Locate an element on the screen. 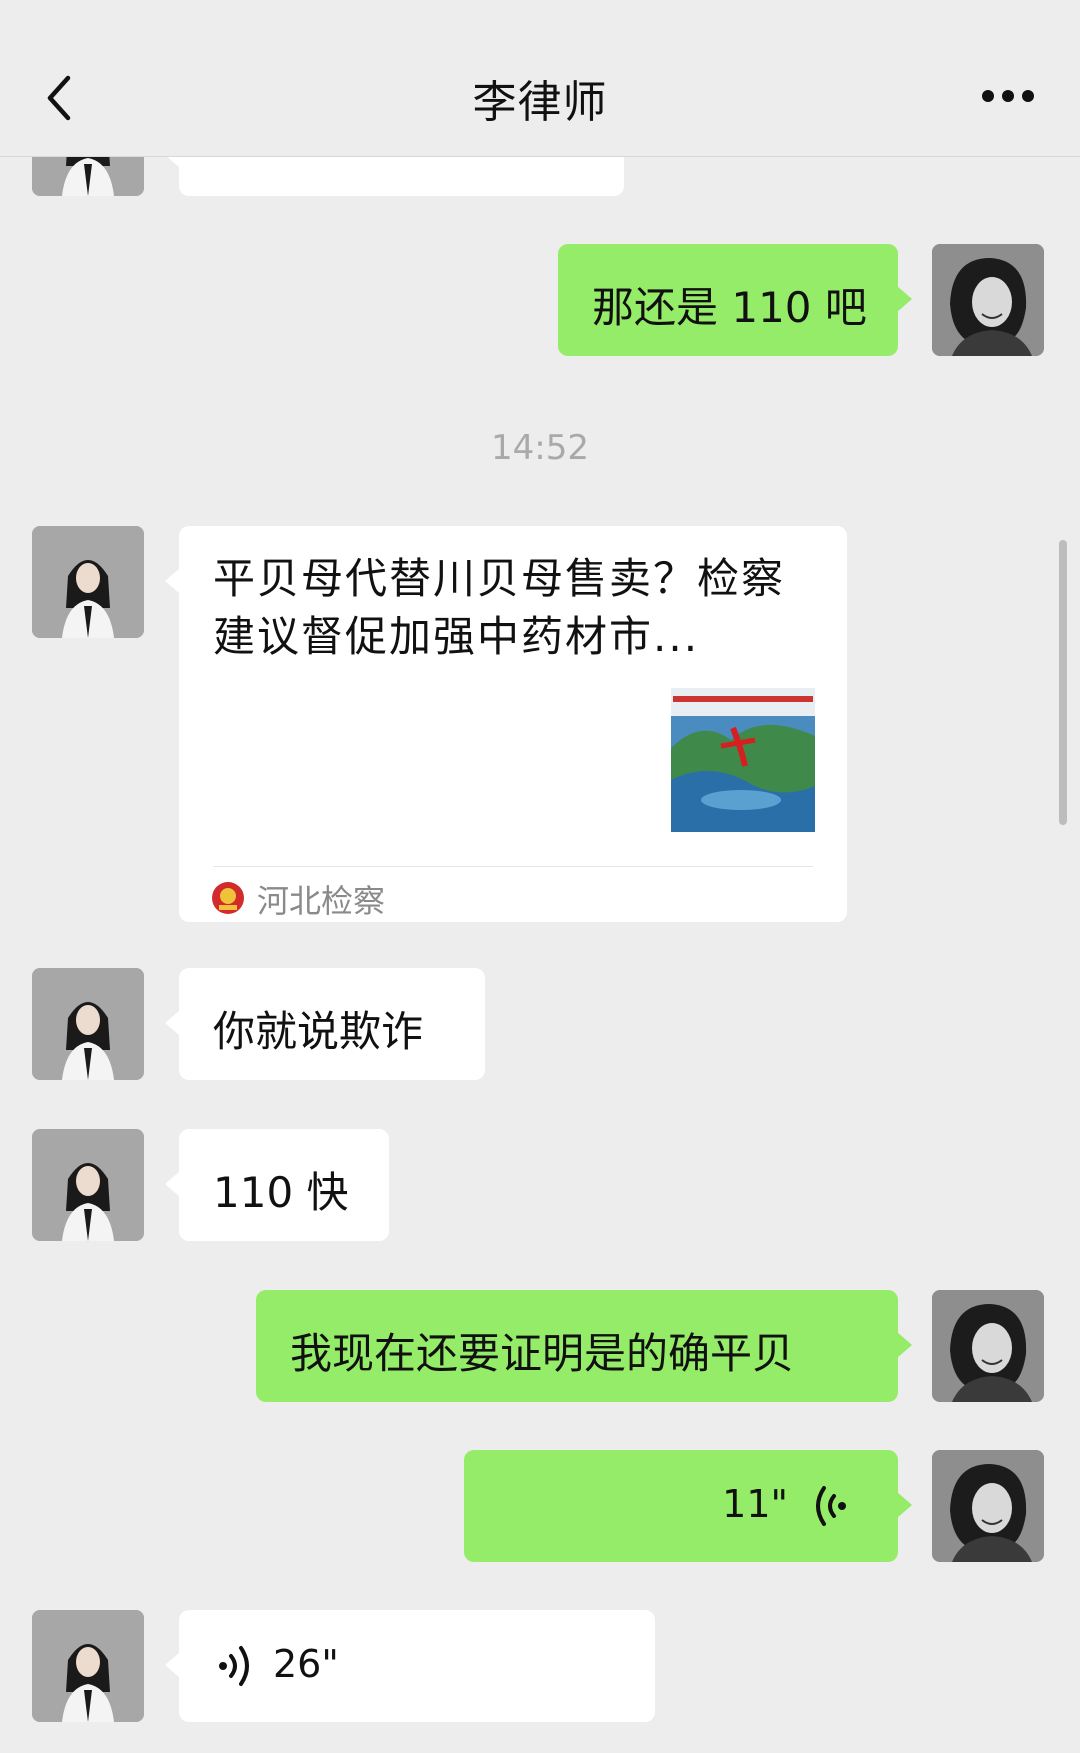 The width and height of the screenshot is (1080, 1753). message-bubble-sent: 那还是 110 吧 is located at coordinates (735, 300).